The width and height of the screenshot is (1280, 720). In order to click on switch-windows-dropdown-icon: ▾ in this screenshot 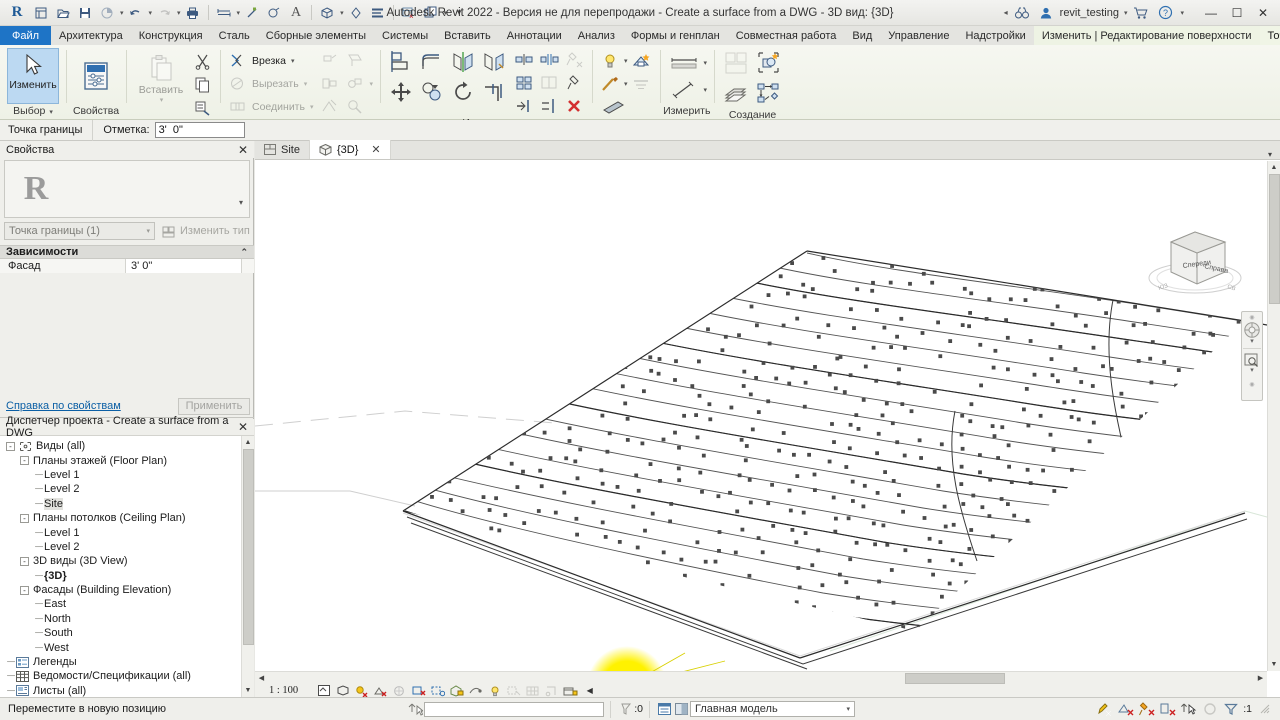, I will do `click(446, 13)`.